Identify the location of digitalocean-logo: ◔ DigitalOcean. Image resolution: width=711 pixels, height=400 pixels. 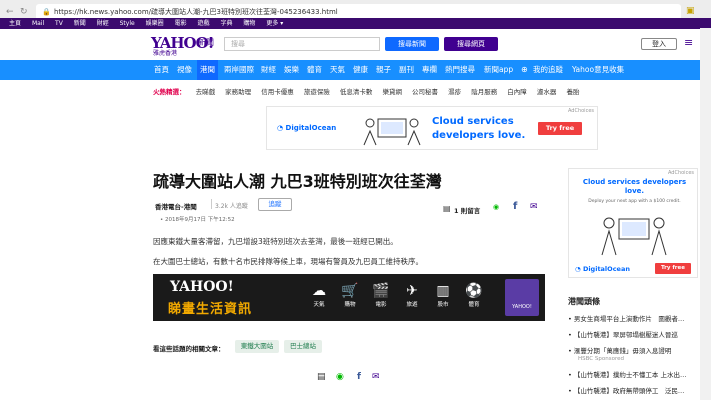
(307, 128).